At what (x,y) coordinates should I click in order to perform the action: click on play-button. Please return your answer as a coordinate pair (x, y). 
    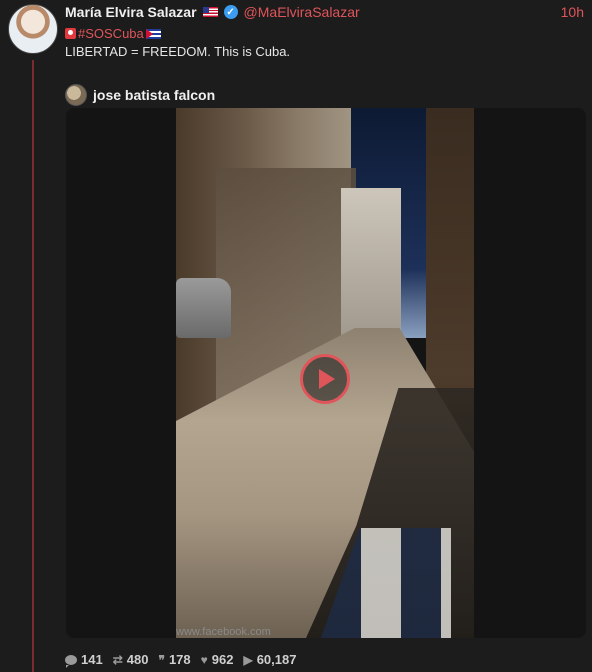
    Looking at the image, I should click on (325, 379).